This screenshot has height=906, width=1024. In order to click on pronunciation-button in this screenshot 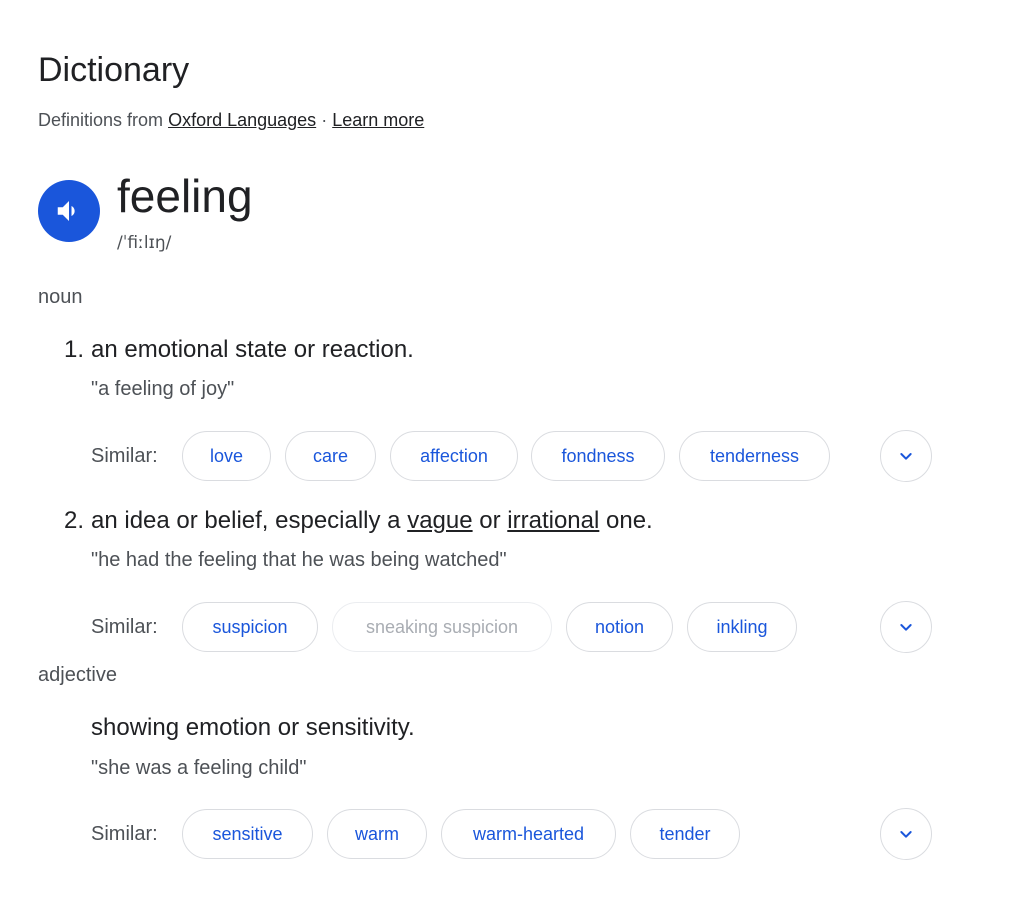, I will do `click(69, 211)`.